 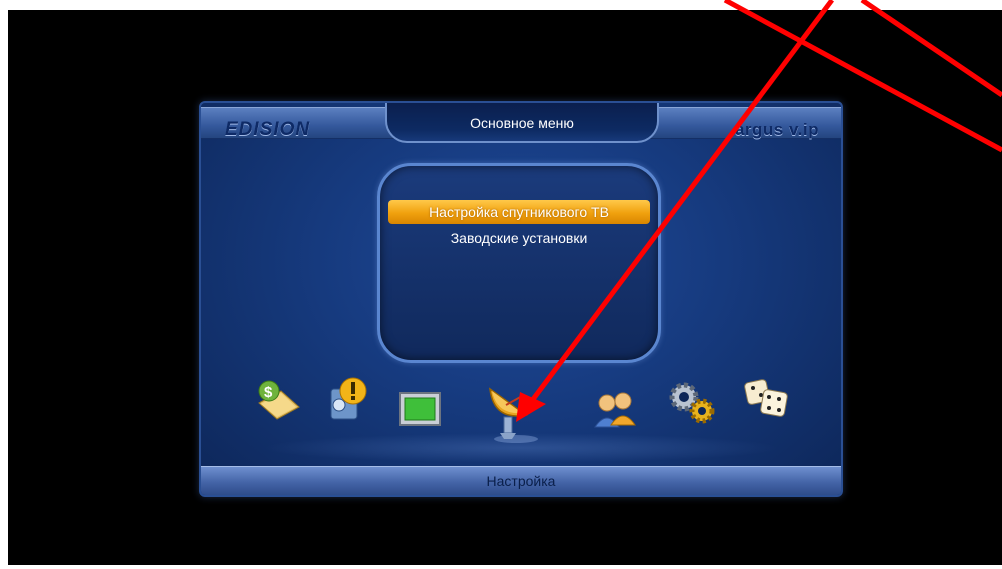 I want to click on footer-section-label: Настройка, so click(x=521, y=481).